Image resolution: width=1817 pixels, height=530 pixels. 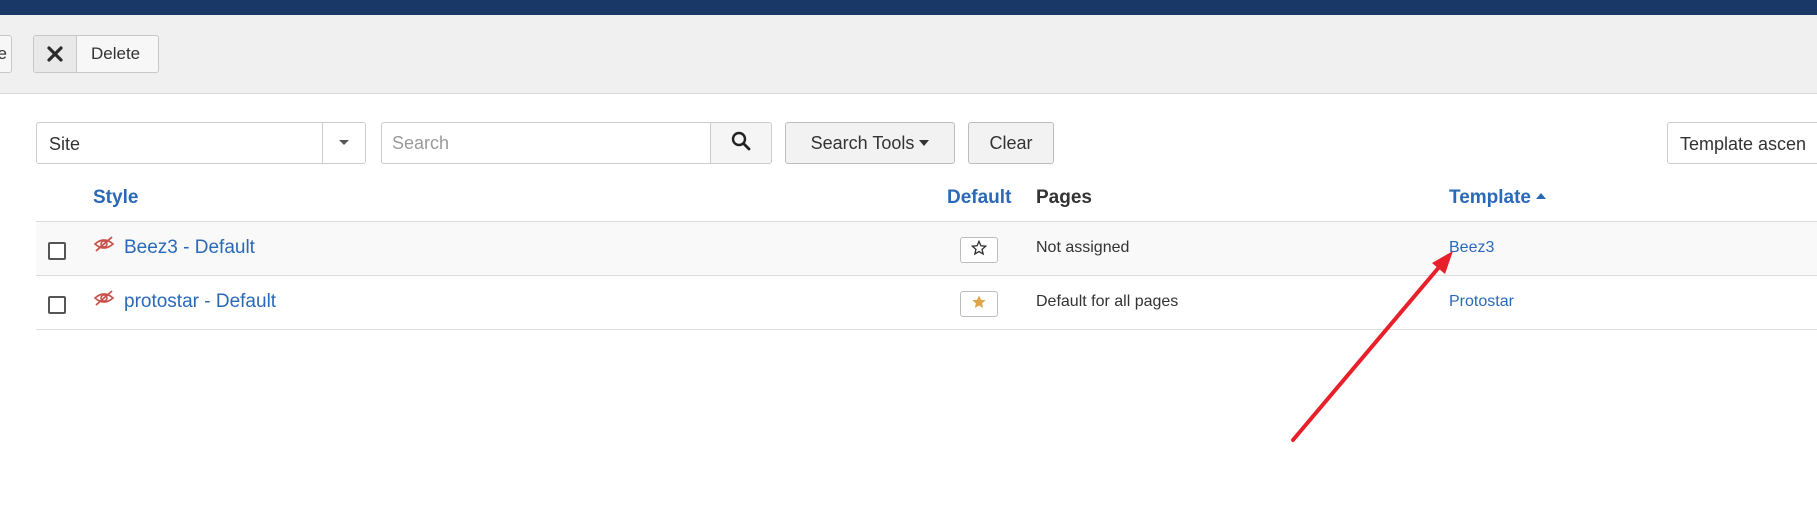 I want to click on search-button, so click(x=741, y=143).